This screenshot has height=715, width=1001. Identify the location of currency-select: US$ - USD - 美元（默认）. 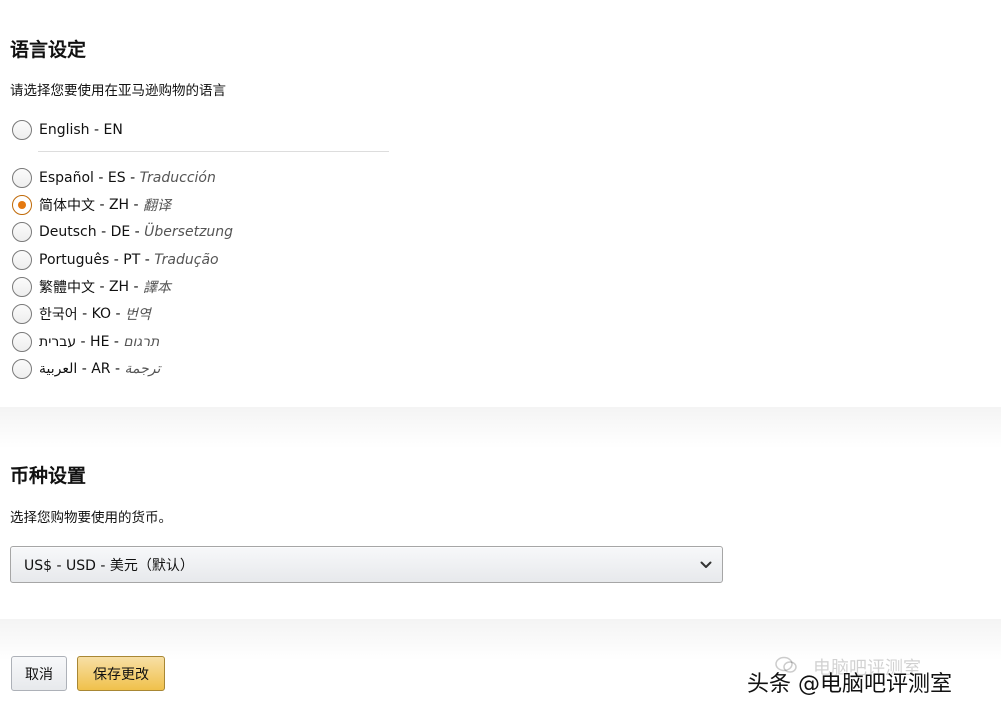
(366, 564).